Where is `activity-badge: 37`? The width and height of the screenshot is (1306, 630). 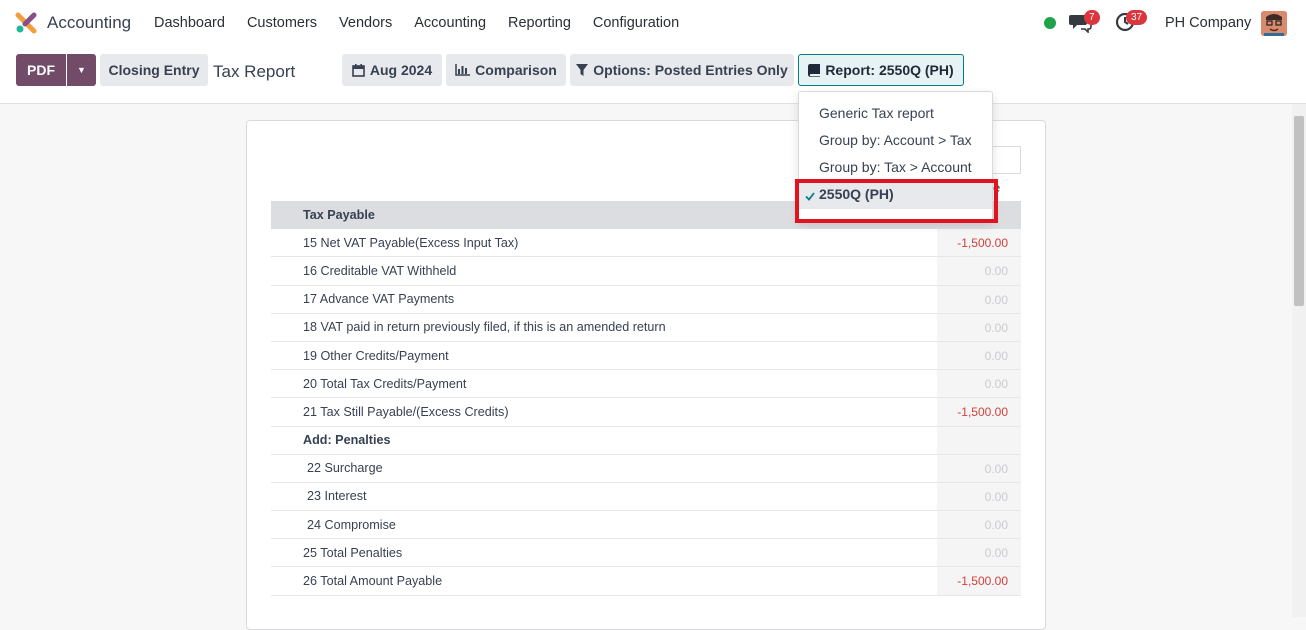
activity-badge: 37 is located at coordinates (1137, 17).